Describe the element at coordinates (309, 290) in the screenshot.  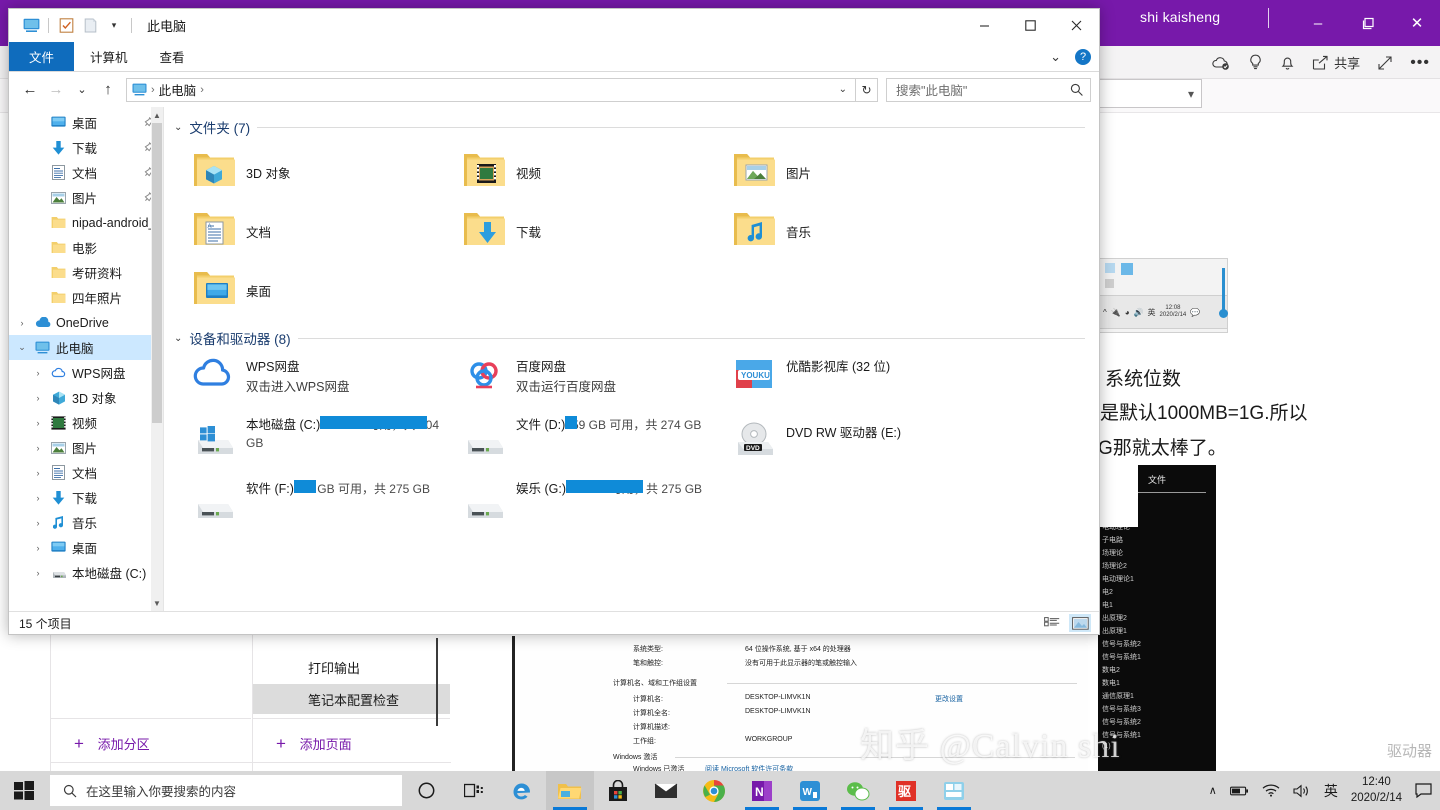
I see `folder-tile: 桌面` at that location.